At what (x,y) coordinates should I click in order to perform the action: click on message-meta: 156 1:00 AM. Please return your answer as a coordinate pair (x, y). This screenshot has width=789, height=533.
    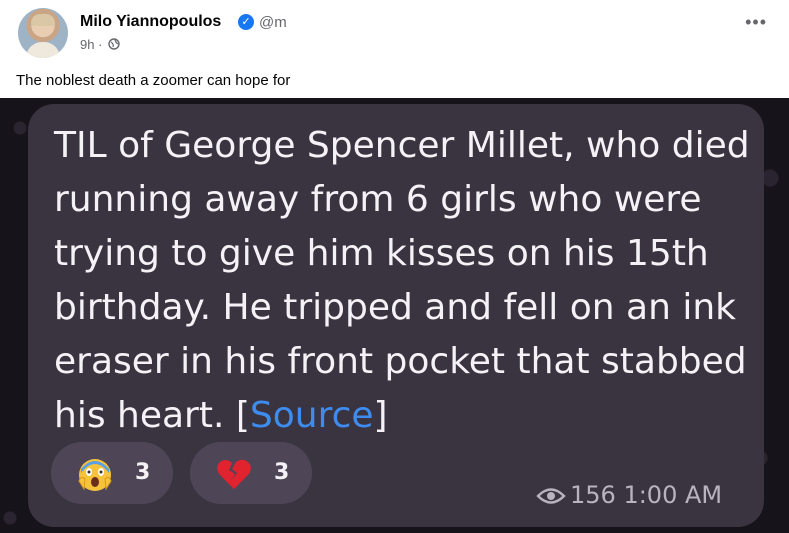
    Looking at the image, I should click on (629, 495).